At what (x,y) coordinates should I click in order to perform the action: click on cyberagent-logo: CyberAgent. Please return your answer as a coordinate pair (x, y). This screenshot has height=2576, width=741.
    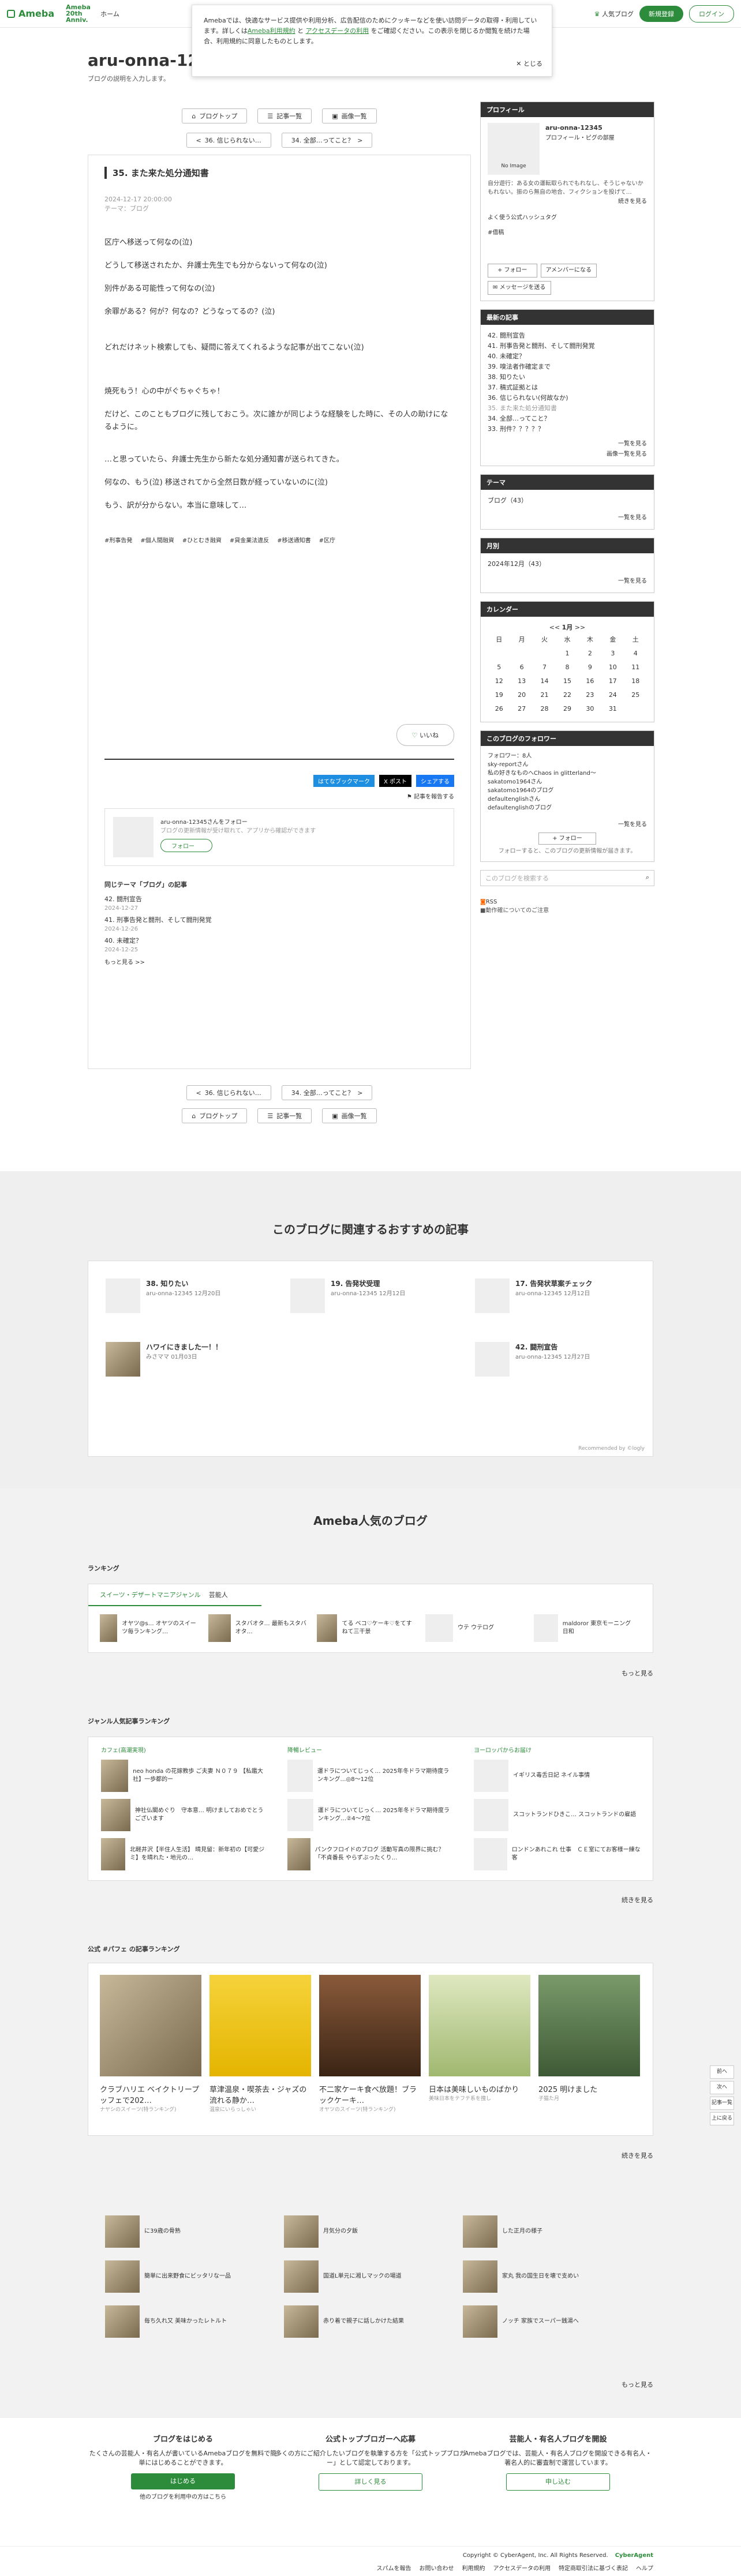
    Looking at the image, I should click on (634, 2555).